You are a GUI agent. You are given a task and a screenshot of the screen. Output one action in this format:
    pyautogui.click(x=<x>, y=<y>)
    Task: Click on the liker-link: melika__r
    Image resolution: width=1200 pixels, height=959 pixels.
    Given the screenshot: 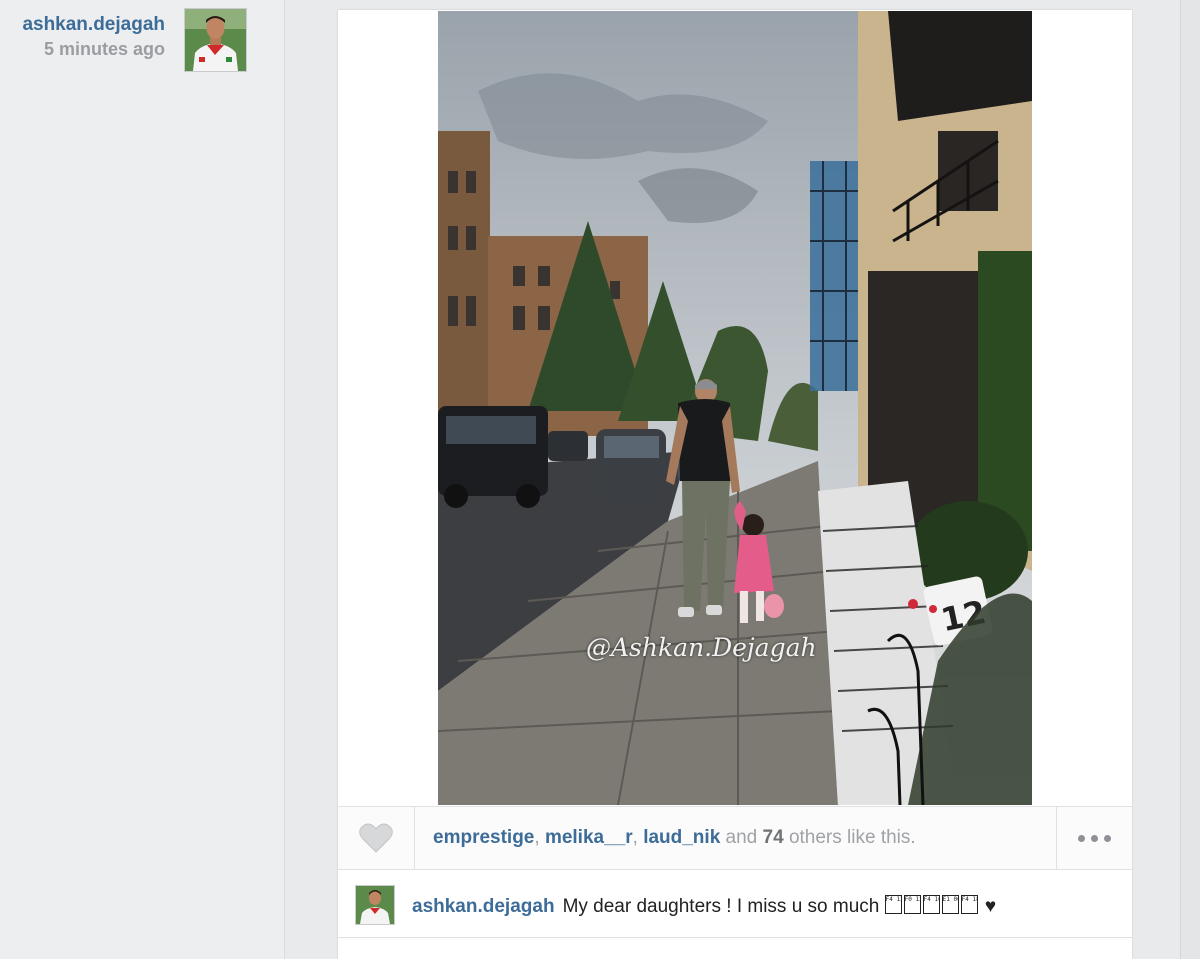 What is the action you would take?
    pyautogui.click(x=589, y=837)
    